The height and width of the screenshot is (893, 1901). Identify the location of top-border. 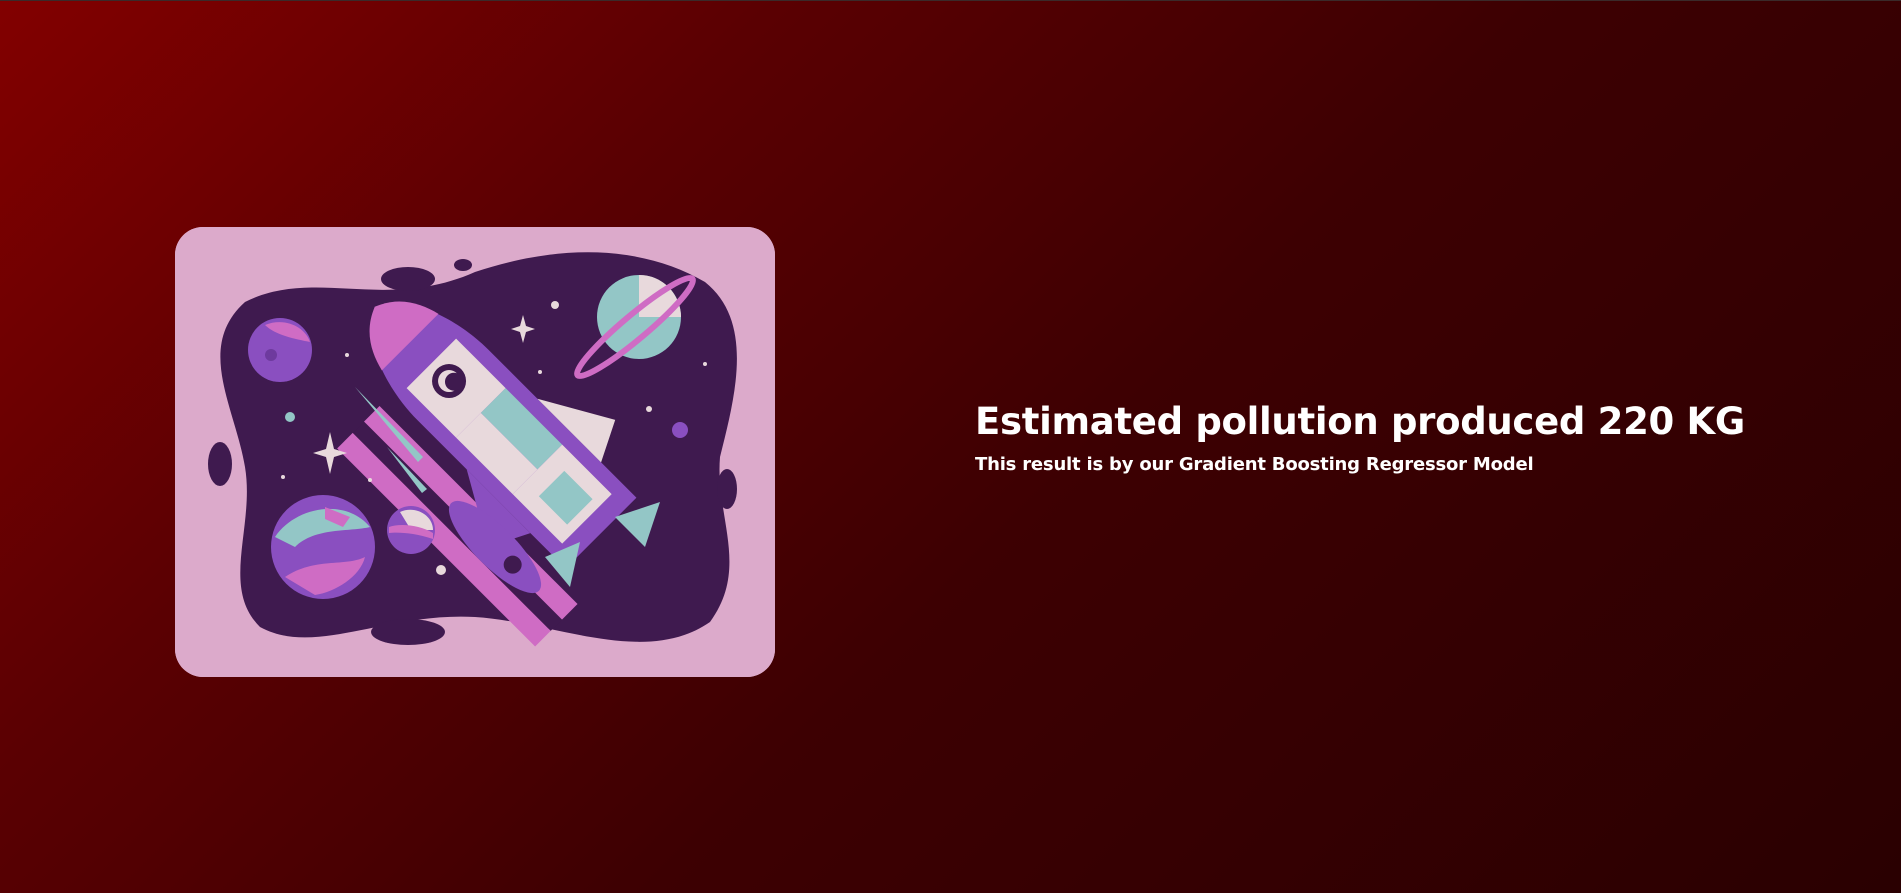
(950, 0).